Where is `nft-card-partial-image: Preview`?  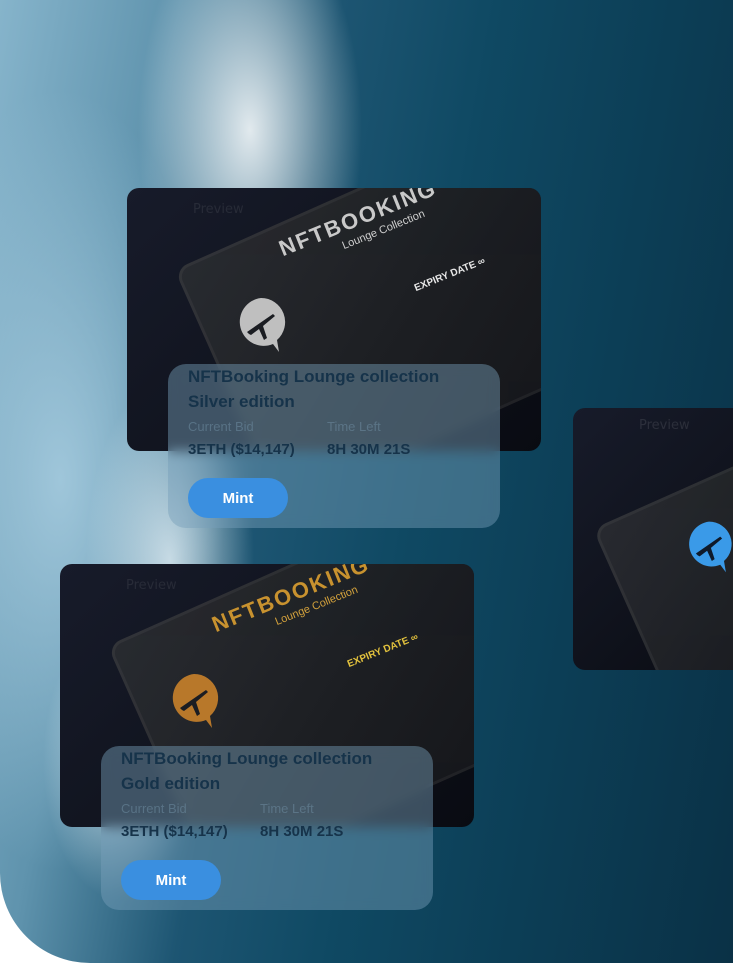
nft-card-partial-image: Preview is located at coordinates (653, 539).